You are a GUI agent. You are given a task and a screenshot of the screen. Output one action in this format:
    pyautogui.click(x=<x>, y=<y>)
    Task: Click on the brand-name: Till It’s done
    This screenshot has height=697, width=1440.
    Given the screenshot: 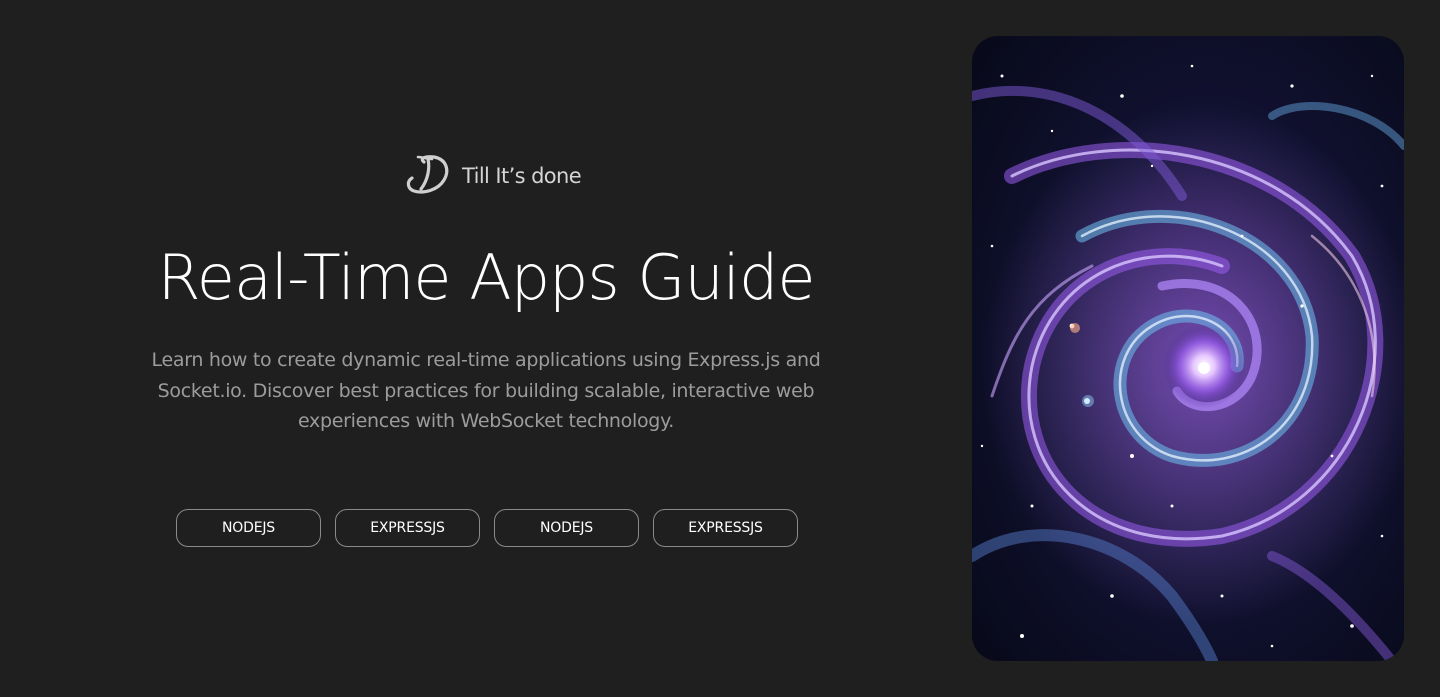 What is the action you would take?
    pyautogui.click(x=522, y=176)
    